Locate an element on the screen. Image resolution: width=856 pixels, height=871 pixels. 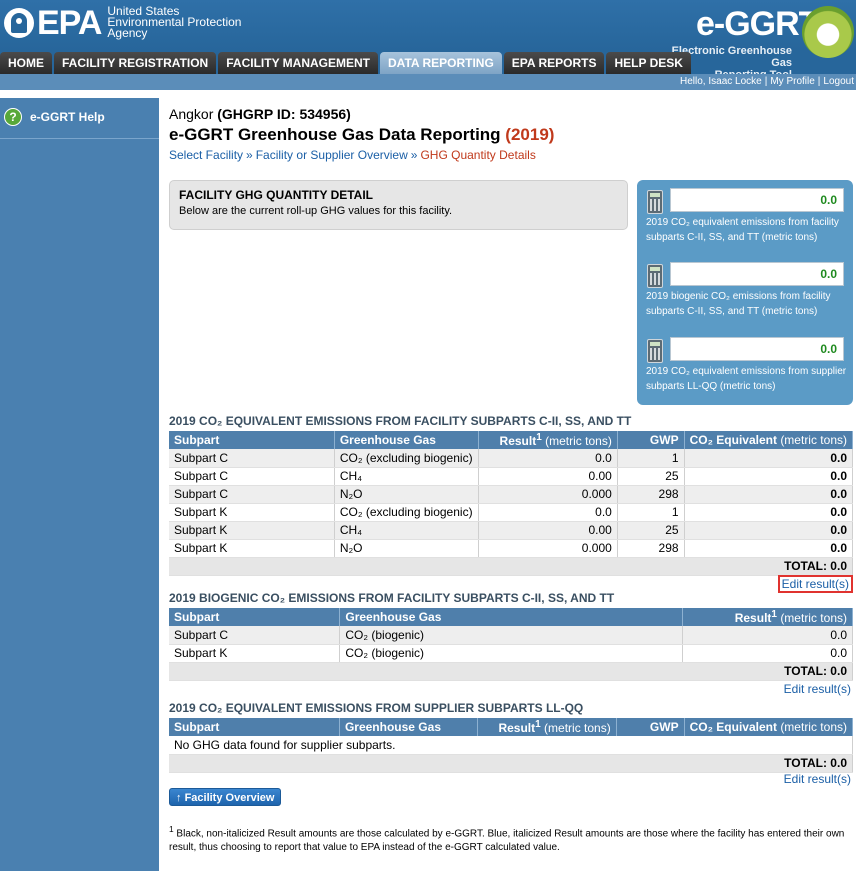
eggrt-help-link: ? e-GGRT Help is located at coordinates (54, 117).